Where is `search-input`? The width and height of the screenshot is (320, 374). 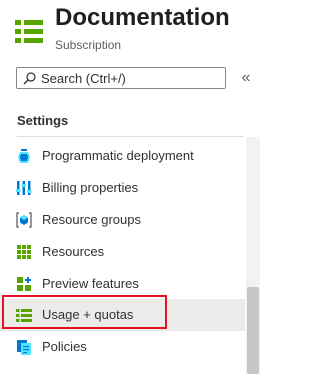 search-input is located at coordinates (131, 78).